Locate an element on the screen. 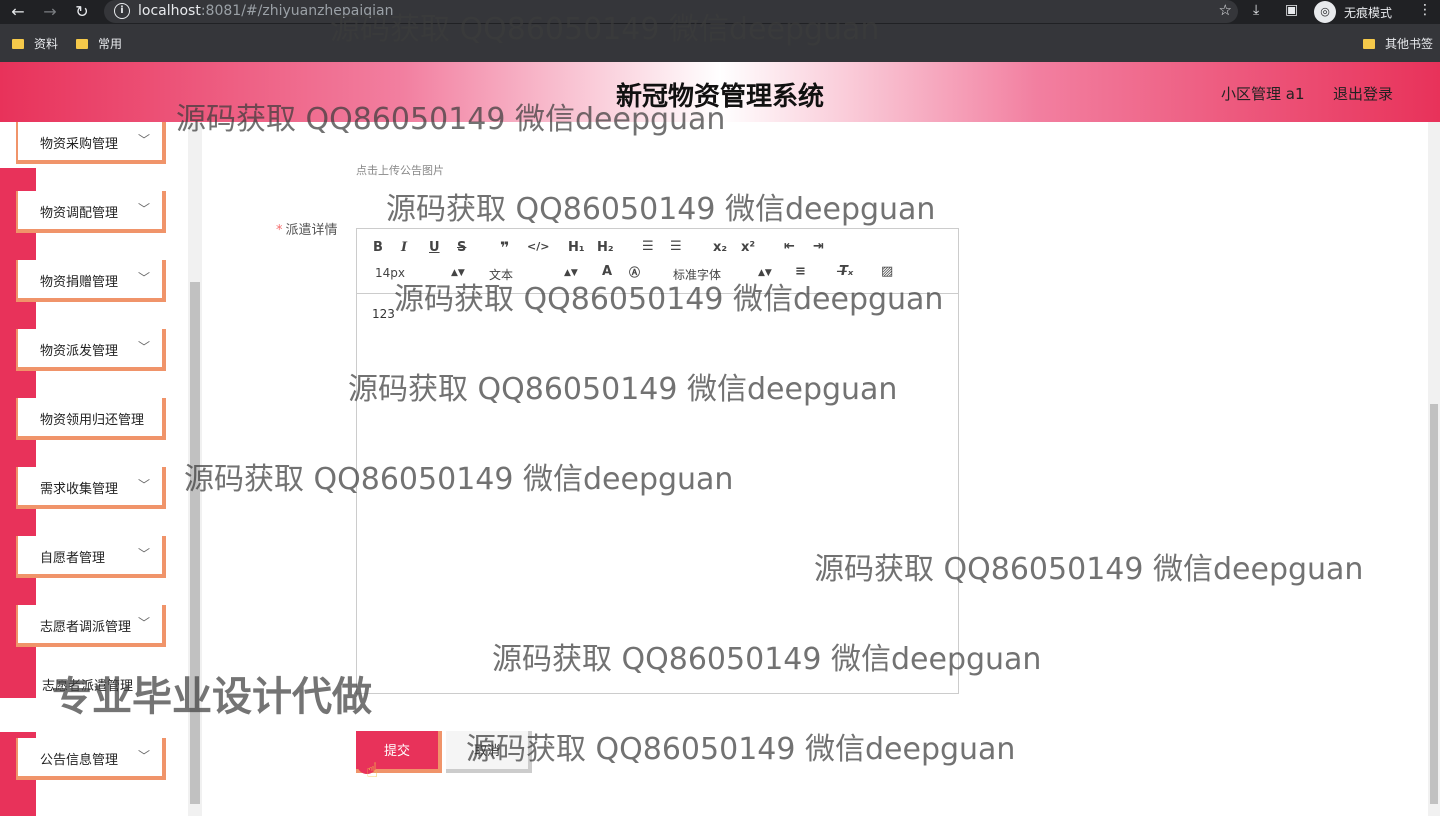 The height and width of the screenshot is (816, 1440). background-color-icon: Ⓐ is located at coordinates (634, 272).